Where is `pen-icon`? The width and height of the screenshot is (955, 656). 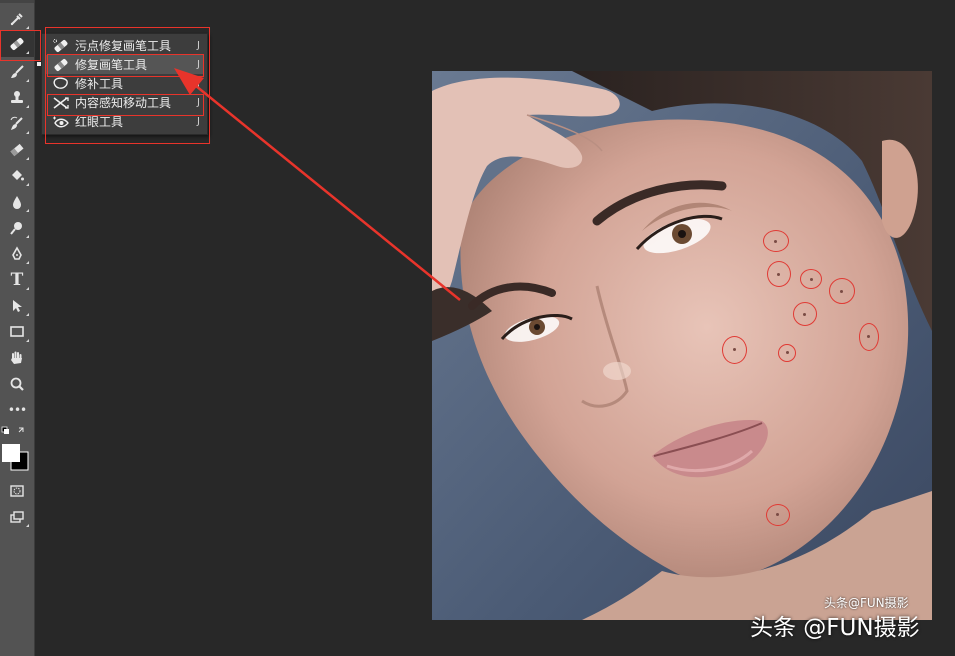
pen-icon is located at coordinates (17, 253).